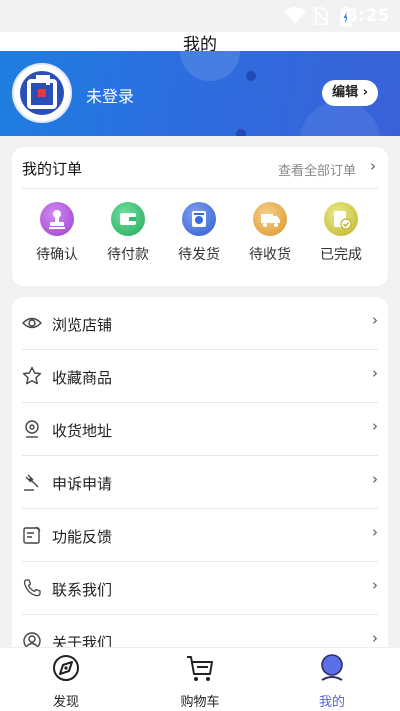 Image resolution: width=400 pixels, height=711 pixels. I want to click on truck-icon, so click(270, 219).